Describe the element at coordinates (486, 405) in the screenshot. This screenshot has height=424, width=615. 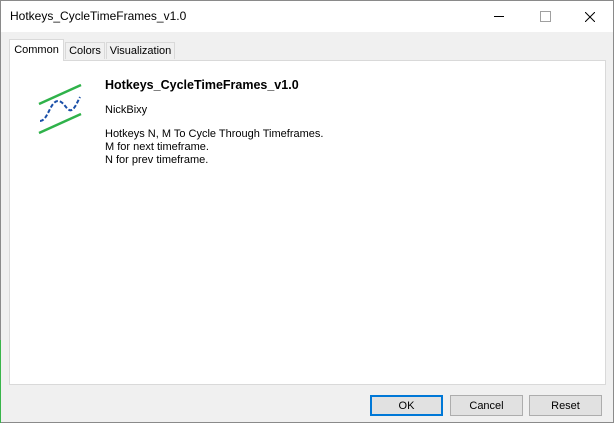
I see `cancel-button: Cancel` at that location.